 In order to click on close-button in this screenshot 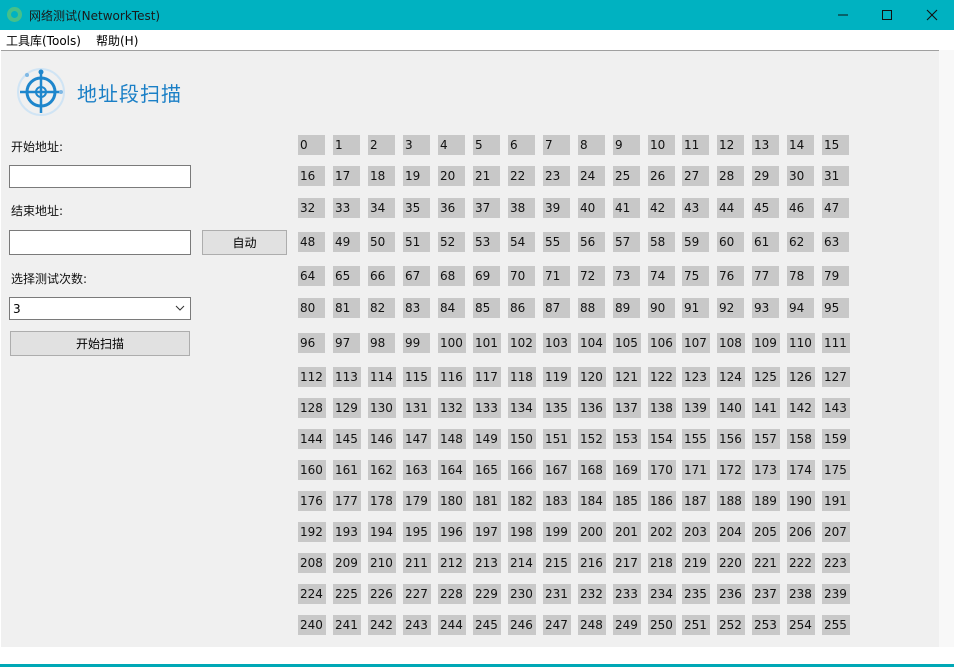, I will do `click(931, 15)`.